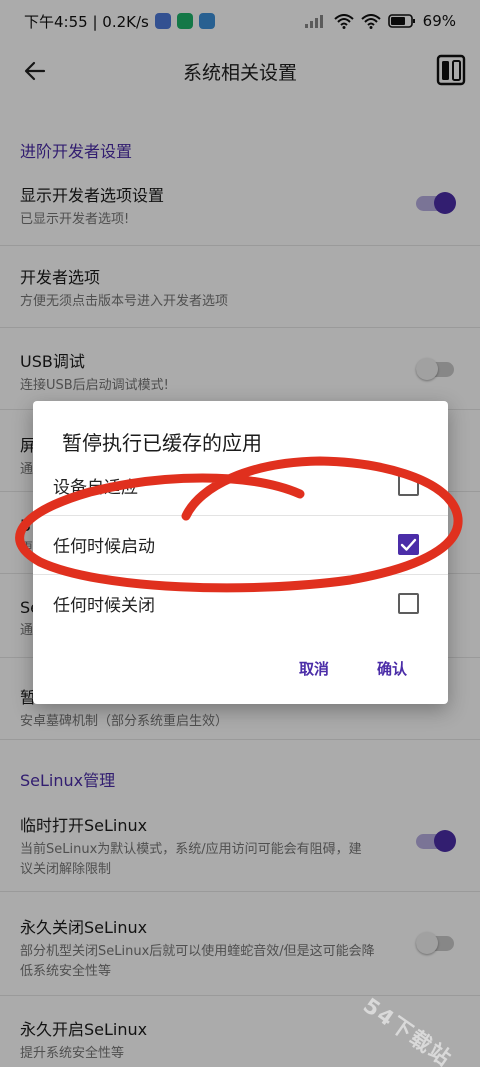 The height and width of the screenshot is (1067, 480). I want to click on confirm-button: 确认, so click(392, 668).